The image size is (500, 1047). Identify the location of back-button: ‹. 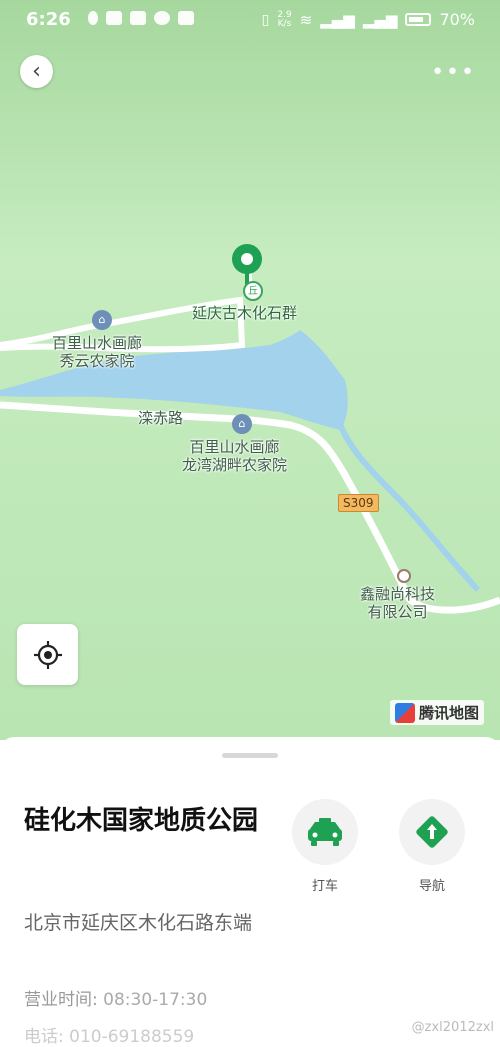
(36, 71).